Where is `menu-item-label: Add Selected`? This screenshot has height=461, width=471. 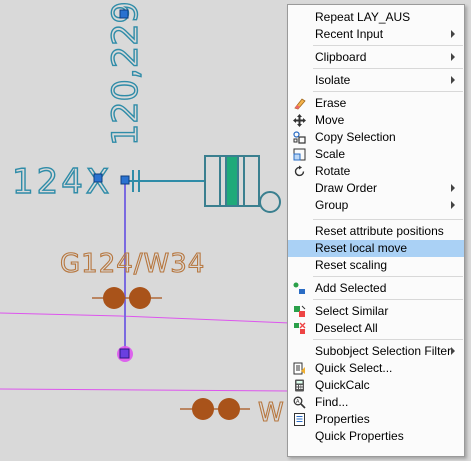
menu-item-label: Add Selected is located at coordinates (351, 288).